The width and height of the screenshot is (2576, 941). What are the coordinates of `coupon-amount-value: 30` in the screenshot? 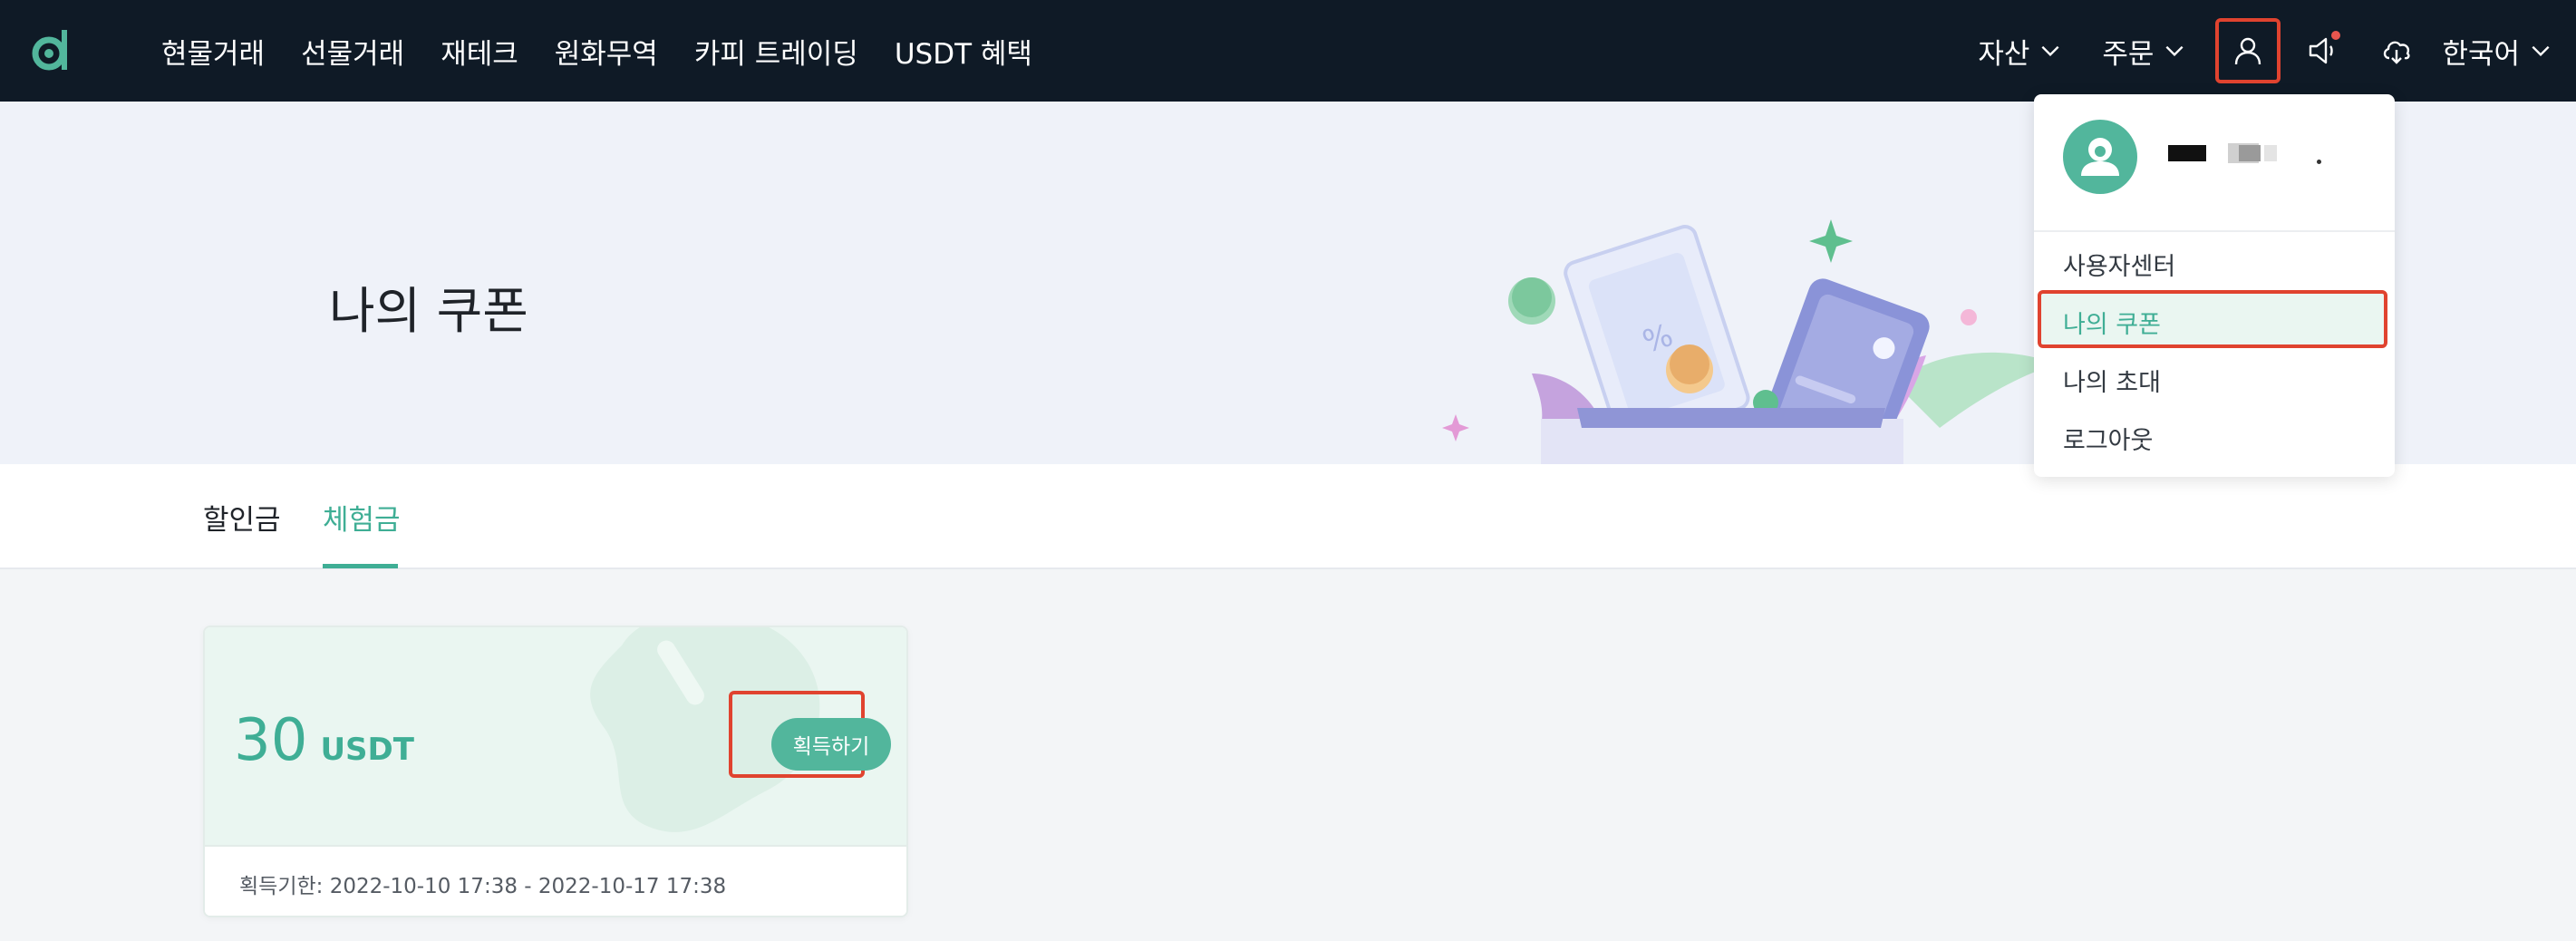 It's located at (271, 740).